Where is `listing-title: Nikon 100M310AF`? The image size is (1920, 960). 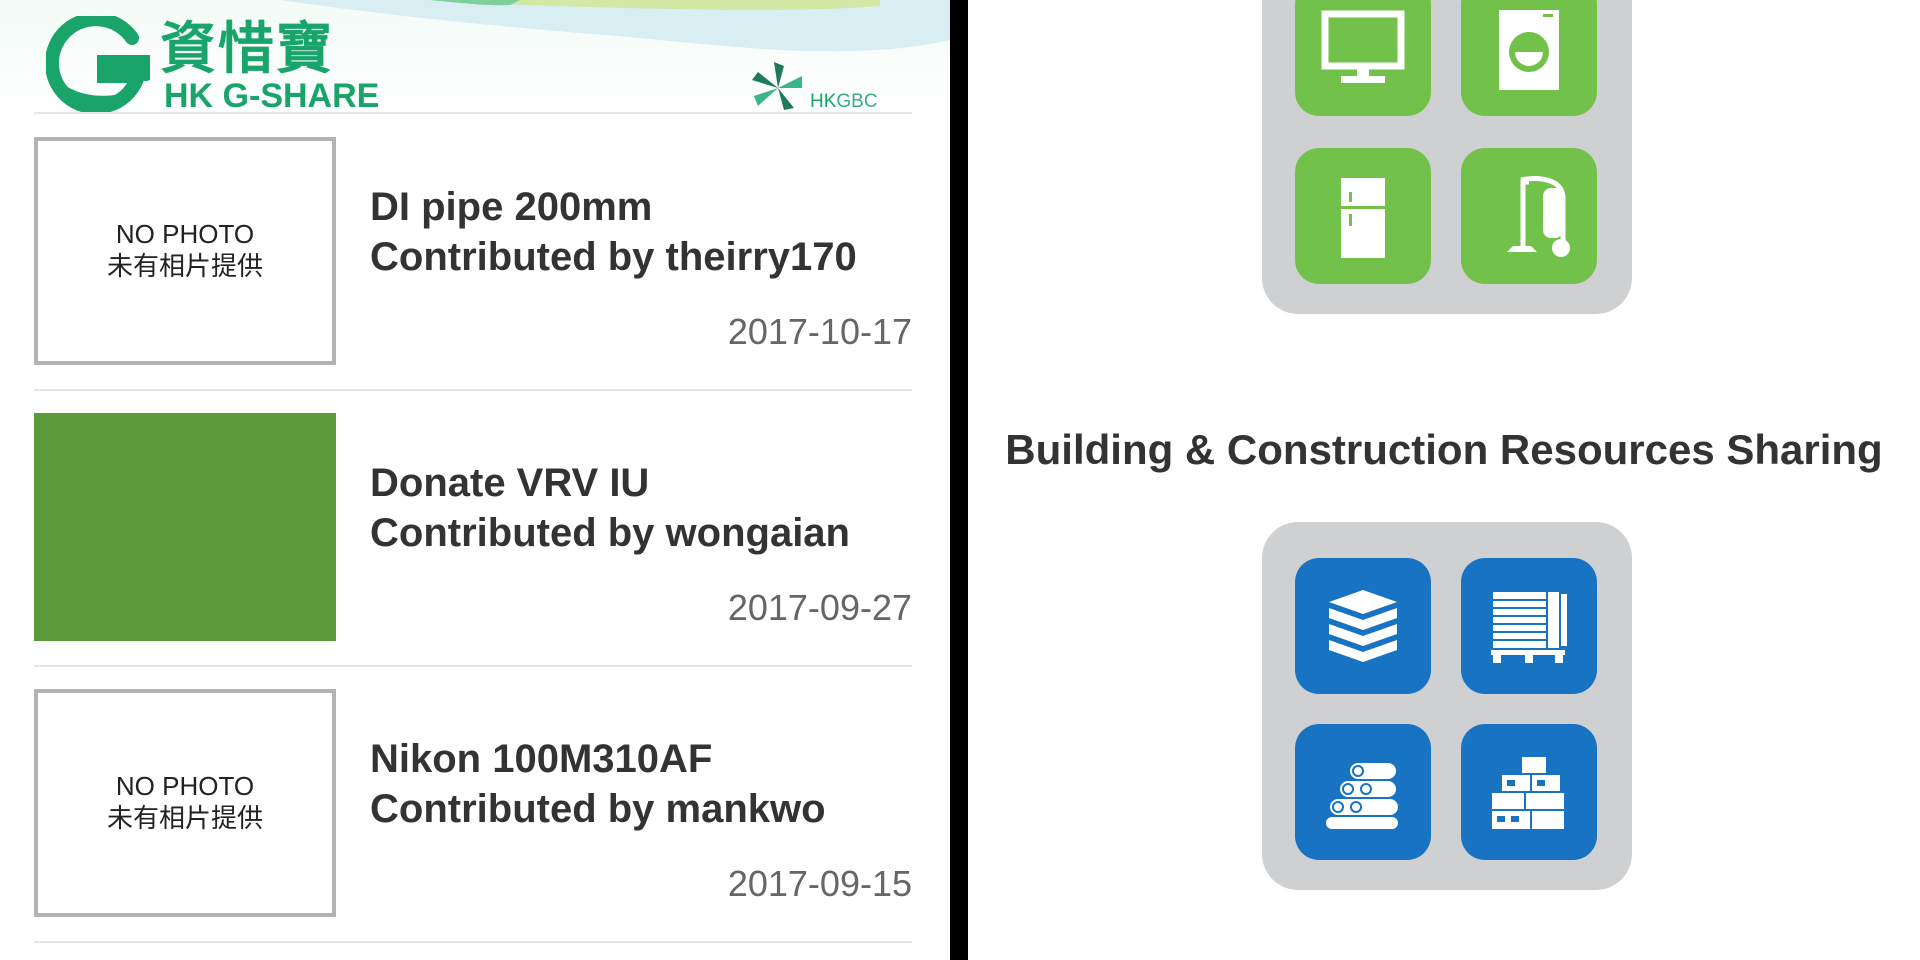 listing-title: Nikon 100M310AF is located at coordinates (541, 759).